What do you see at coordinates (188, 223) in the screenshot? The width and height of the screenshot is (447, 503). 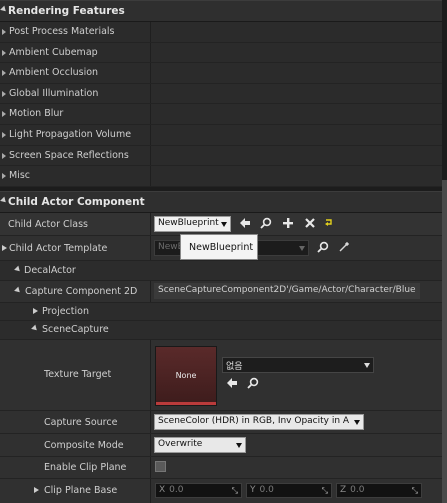 I see `combo-value: NewBlueprint` at bounding box center [188, 223].